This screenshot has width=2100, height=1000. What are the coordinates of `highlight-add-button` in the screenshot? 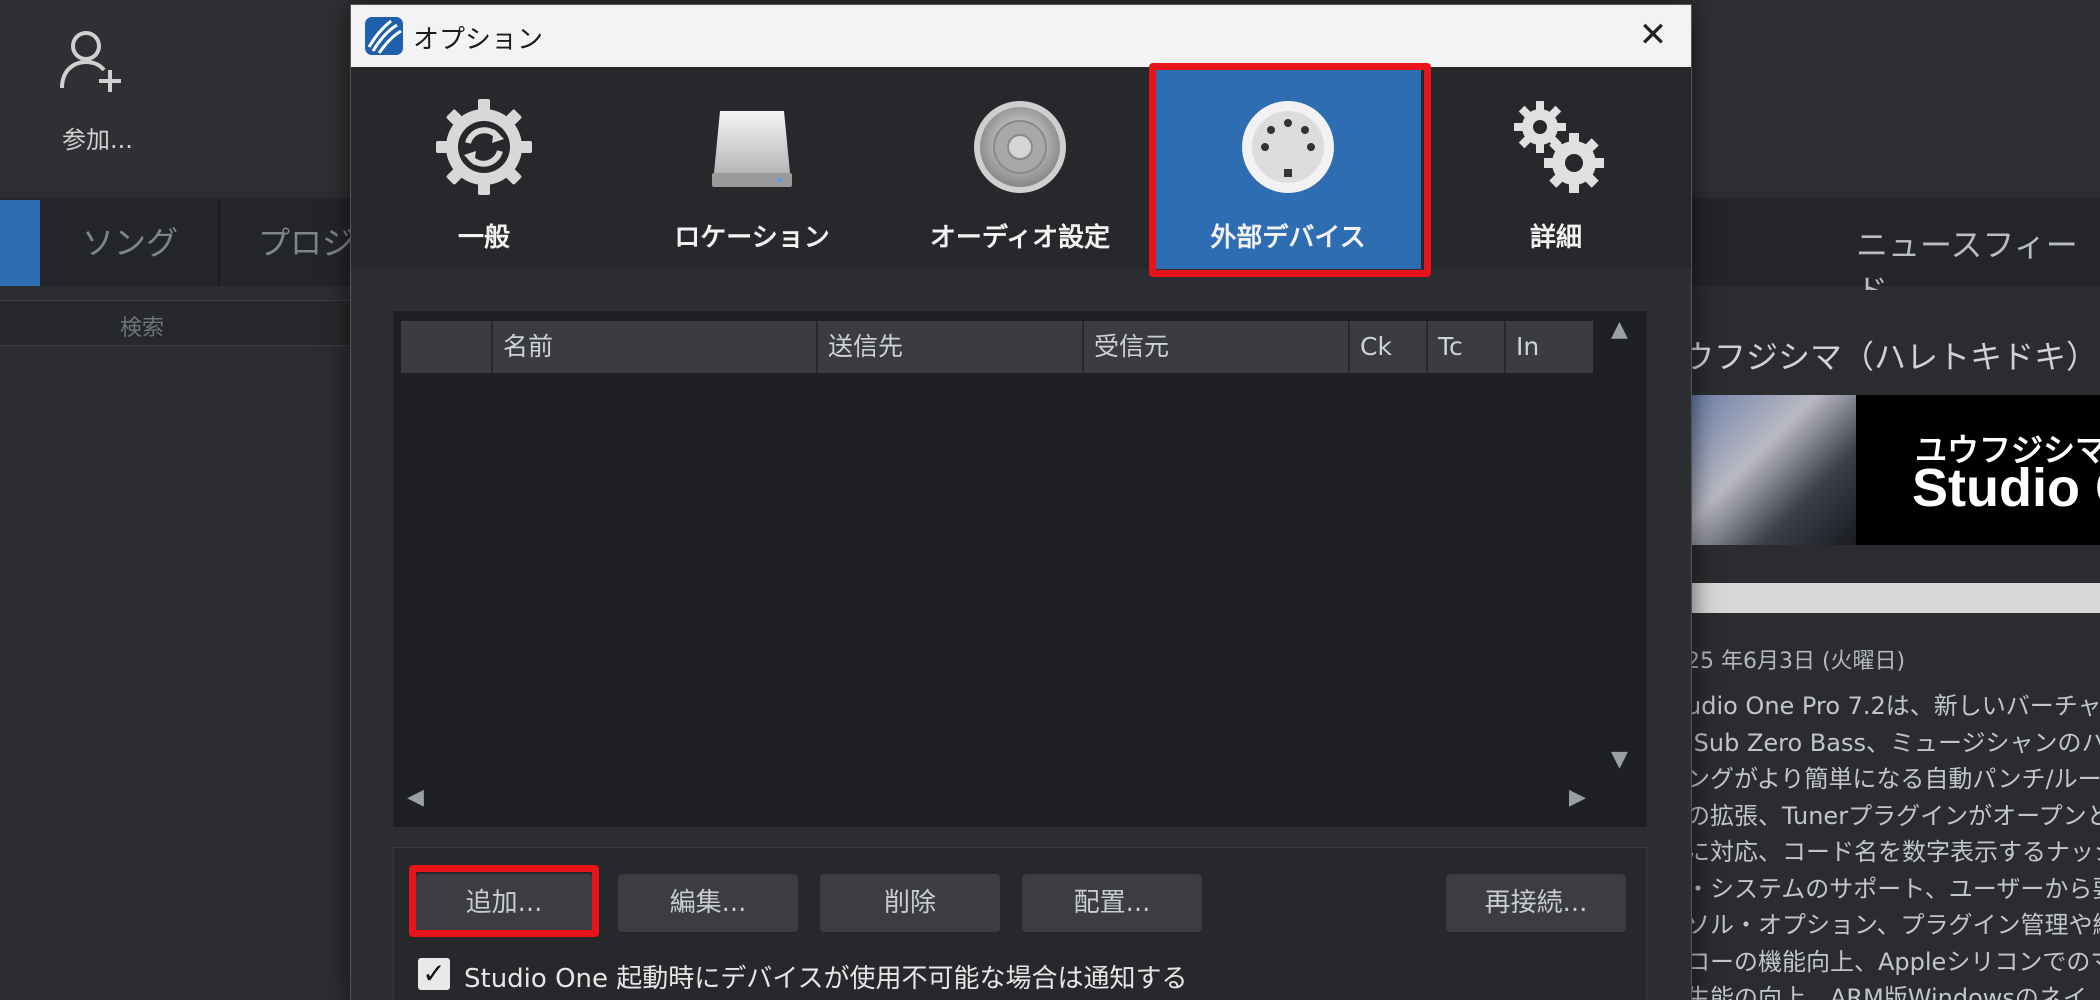 It's located at (504, 901).